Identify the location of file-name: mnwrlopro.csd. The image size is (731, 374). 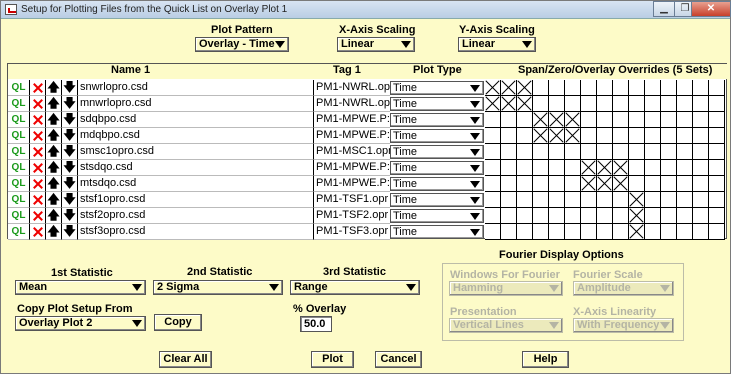
(196, 104).